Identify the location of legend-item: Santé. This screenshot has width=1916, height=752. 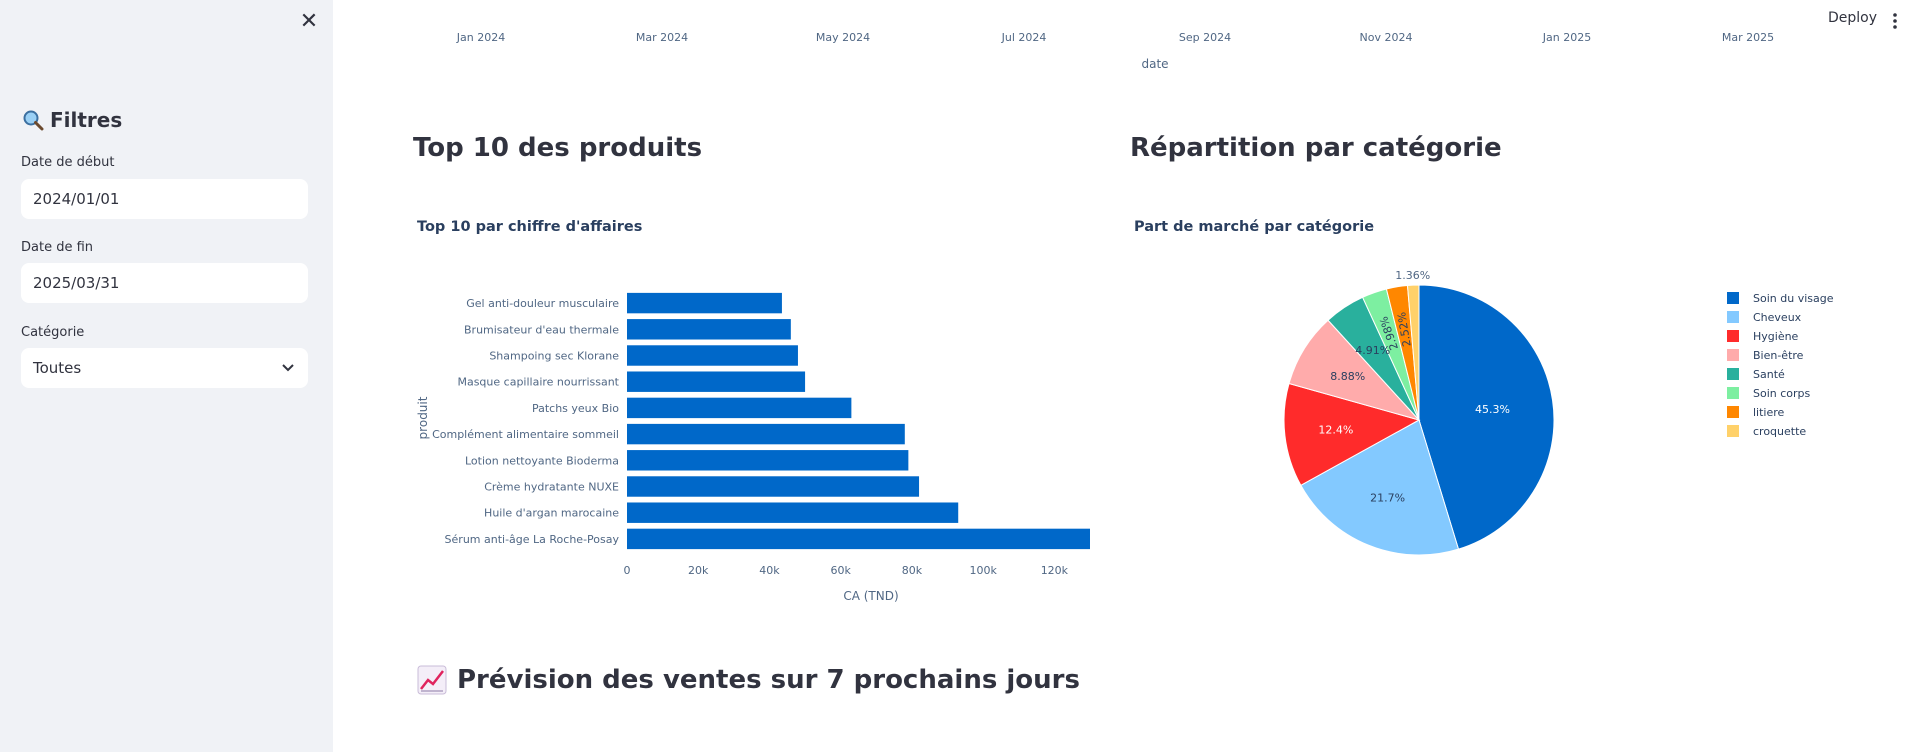
(1756, 374).